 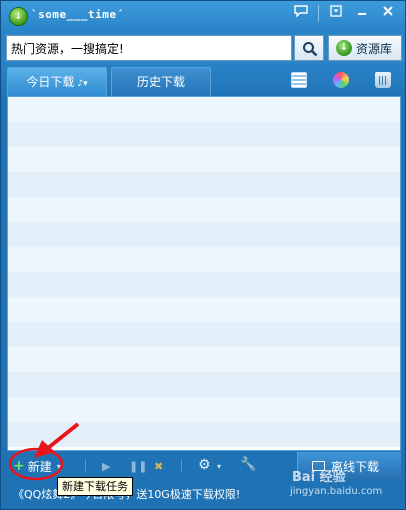 I want to click on watermark-url: jingyan.baidu.com, so click(x=336, y=491).